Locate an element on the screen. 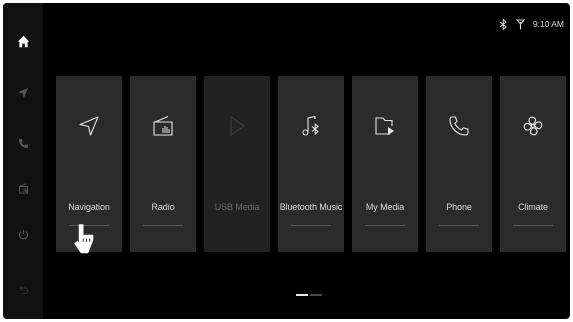  tile-climate: Climate is located at coordinates (533, 164).